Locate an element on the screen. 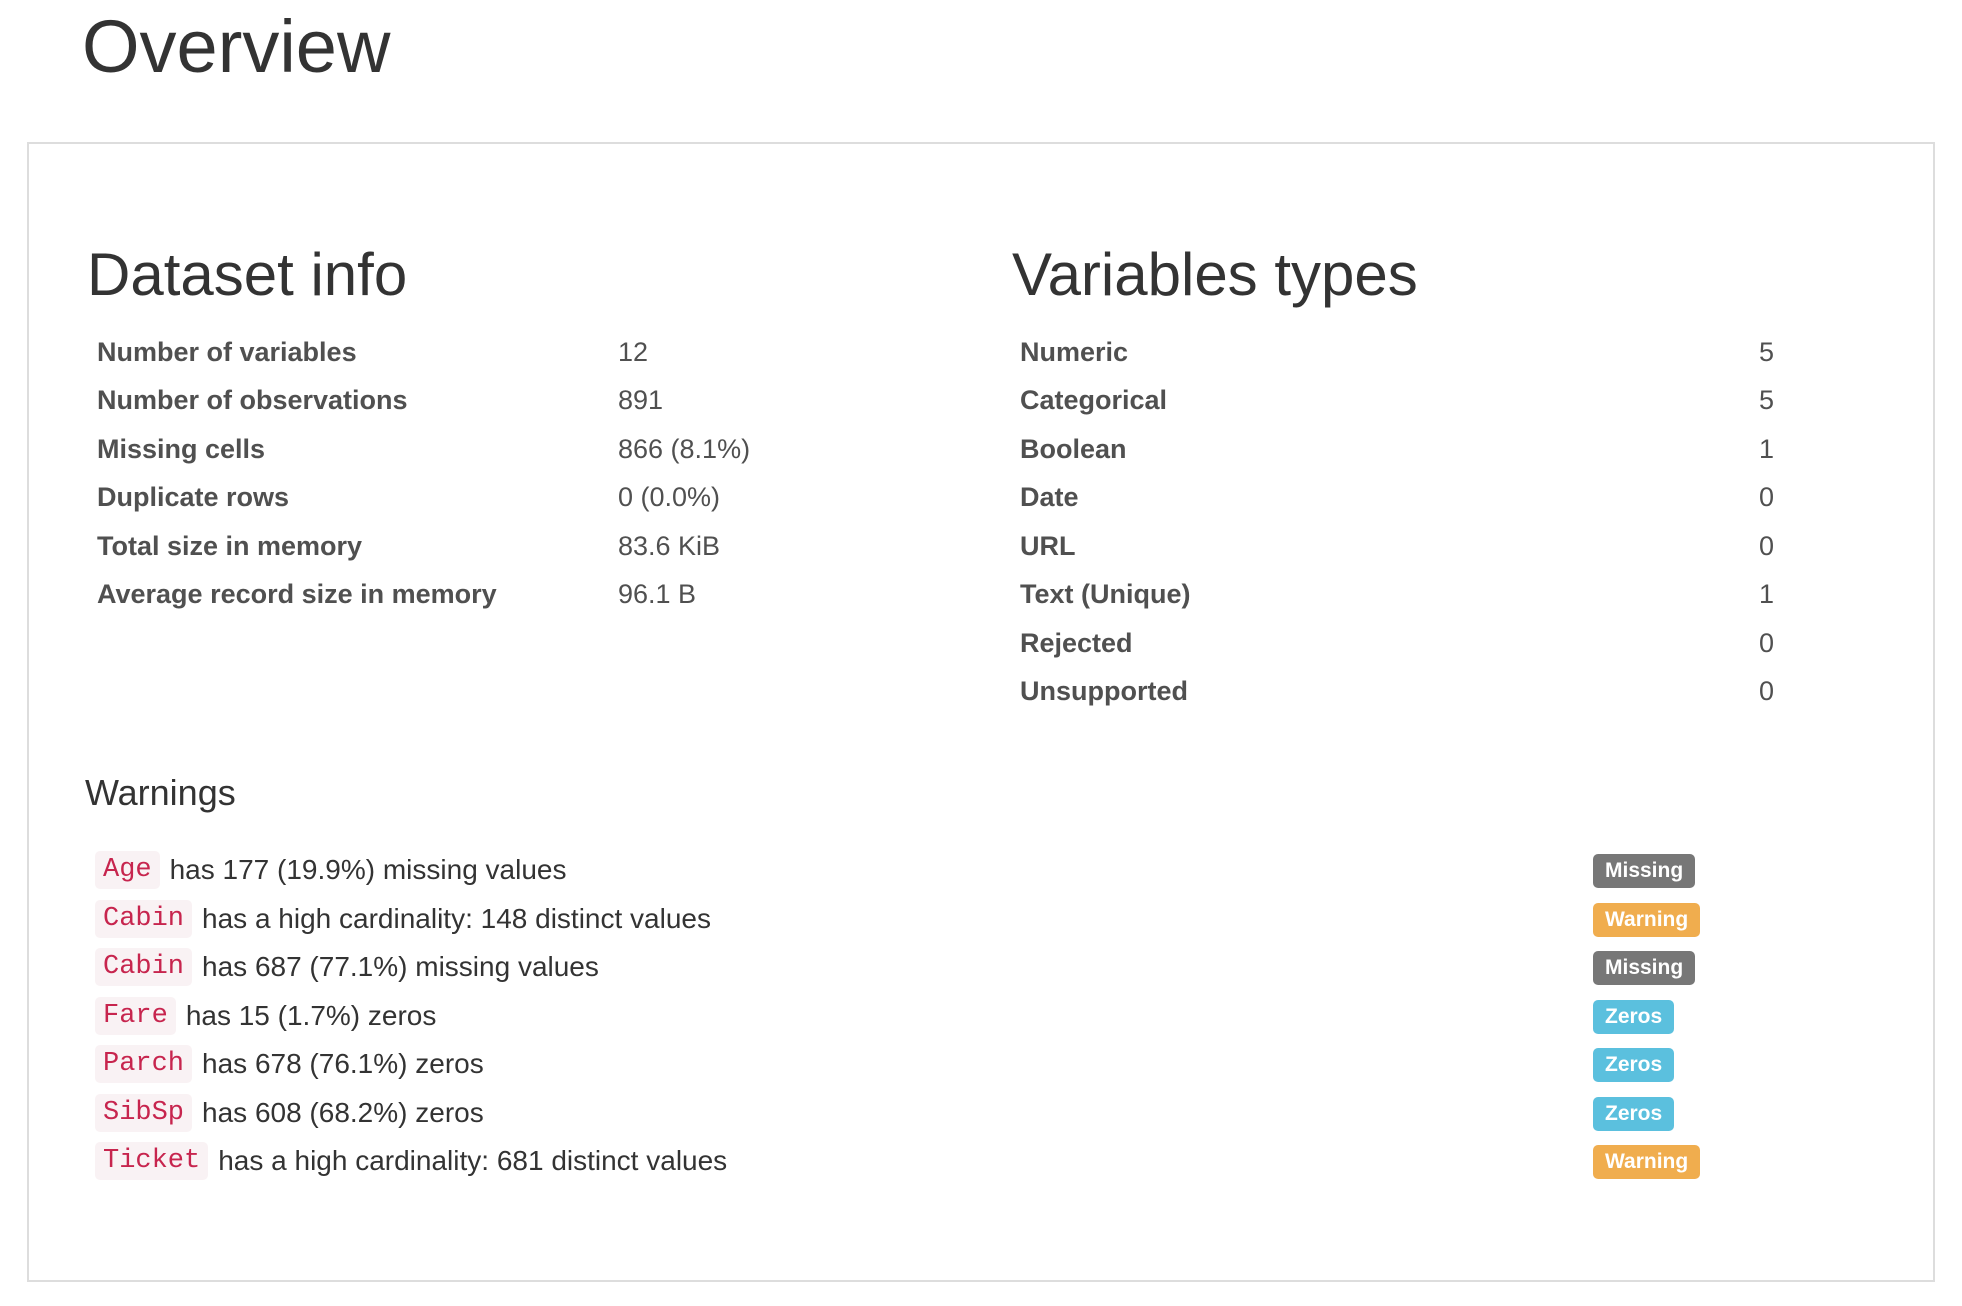 This screenshot has height=1306, width=1962. warning-variable-name: SibSp is located at coordinates (144, 1112).